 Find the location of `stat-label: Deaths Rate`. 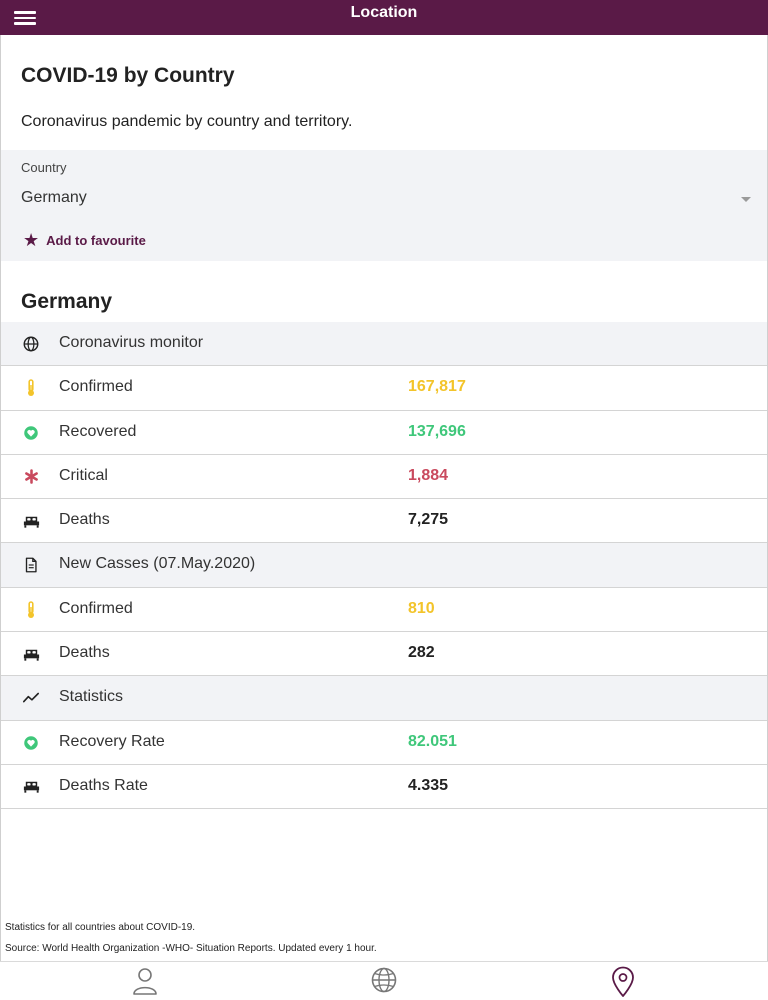

stat-label: Deaths Rate is located at coordinates (103, 785).